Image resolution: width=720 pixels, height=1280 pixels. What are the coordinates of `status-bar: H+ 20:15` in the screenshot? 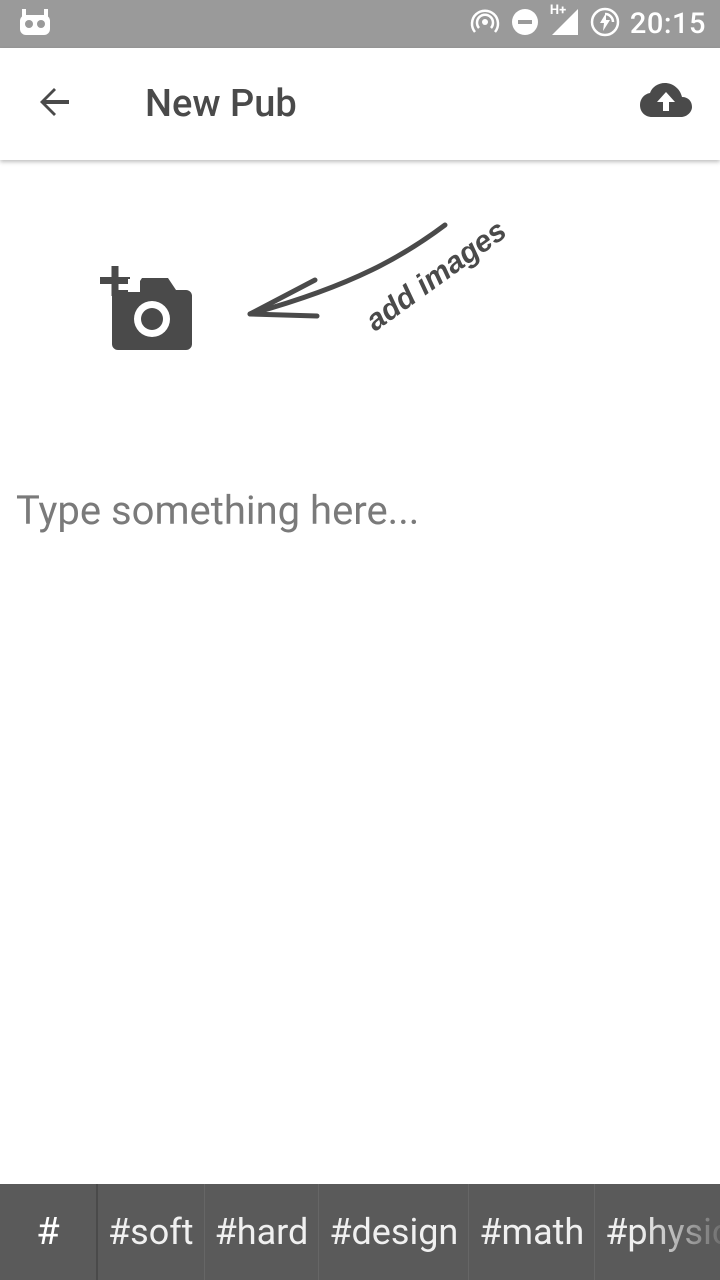 It's located at (360, 24).